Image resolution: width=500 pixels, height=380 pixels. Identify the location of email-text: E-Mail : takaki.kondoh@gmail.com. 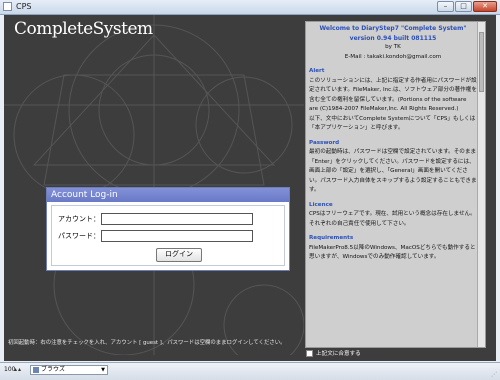
(393, 56).